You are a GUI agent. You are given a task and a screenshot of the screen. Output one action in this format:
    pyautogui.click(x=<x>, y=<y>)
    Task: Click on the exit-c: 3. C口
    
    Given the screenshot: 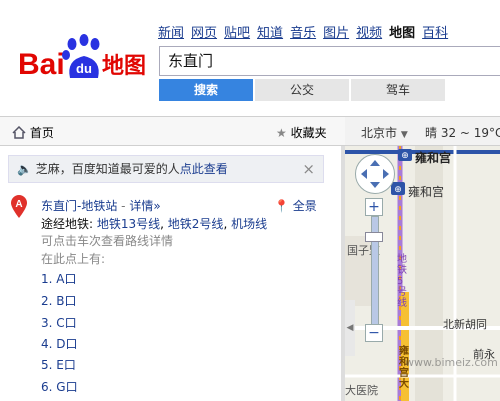 What is the action you would take?
    pyautogui.click(x=59, y=322)
    